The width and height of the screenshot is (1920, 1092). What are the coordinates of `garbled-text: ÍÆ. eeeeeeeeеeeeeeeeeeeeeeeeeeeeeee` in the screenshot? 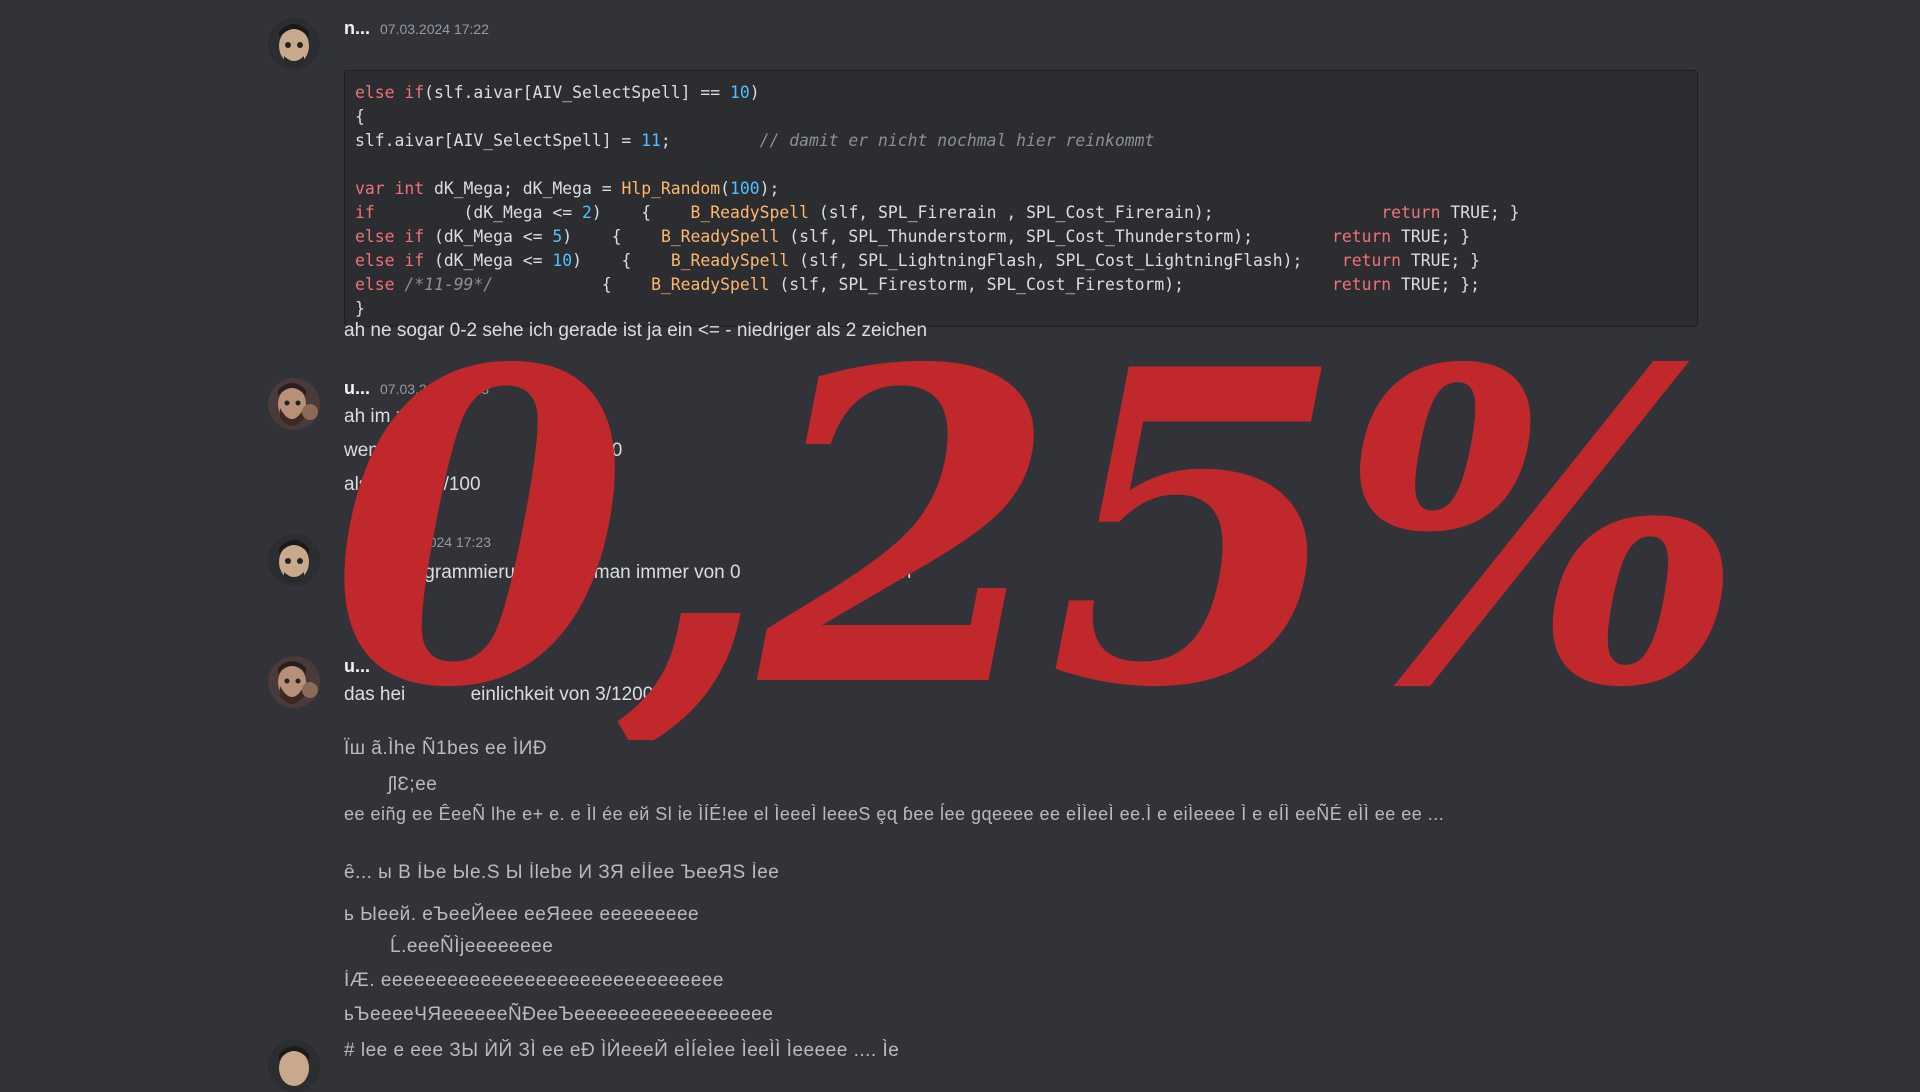 It's located at (534, 980).